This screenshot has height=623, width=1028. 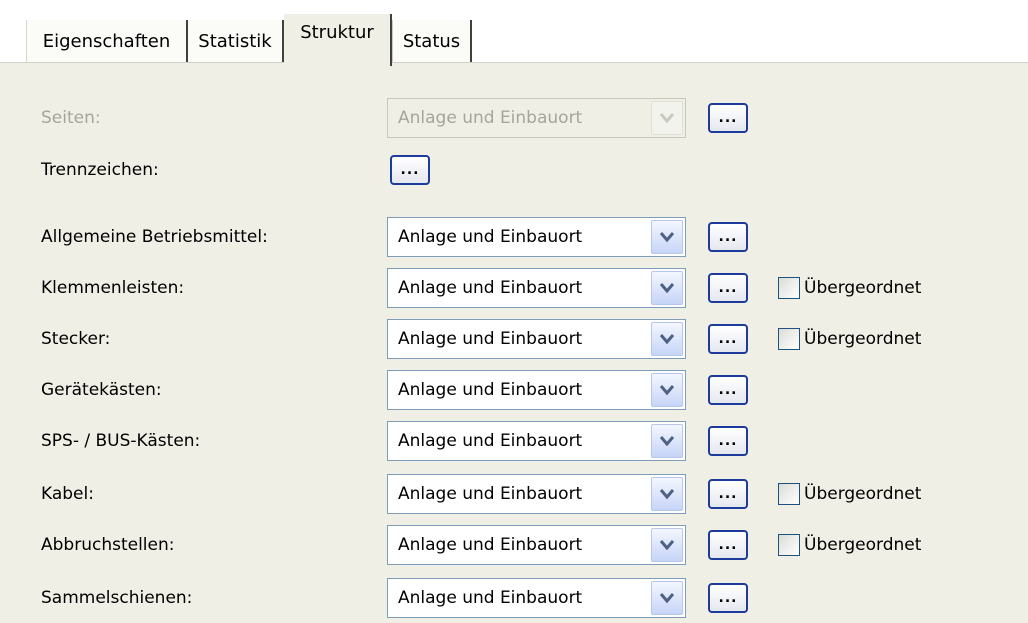 I want to click on tab-label: Eigenschaften, so click(x=106, y=41).